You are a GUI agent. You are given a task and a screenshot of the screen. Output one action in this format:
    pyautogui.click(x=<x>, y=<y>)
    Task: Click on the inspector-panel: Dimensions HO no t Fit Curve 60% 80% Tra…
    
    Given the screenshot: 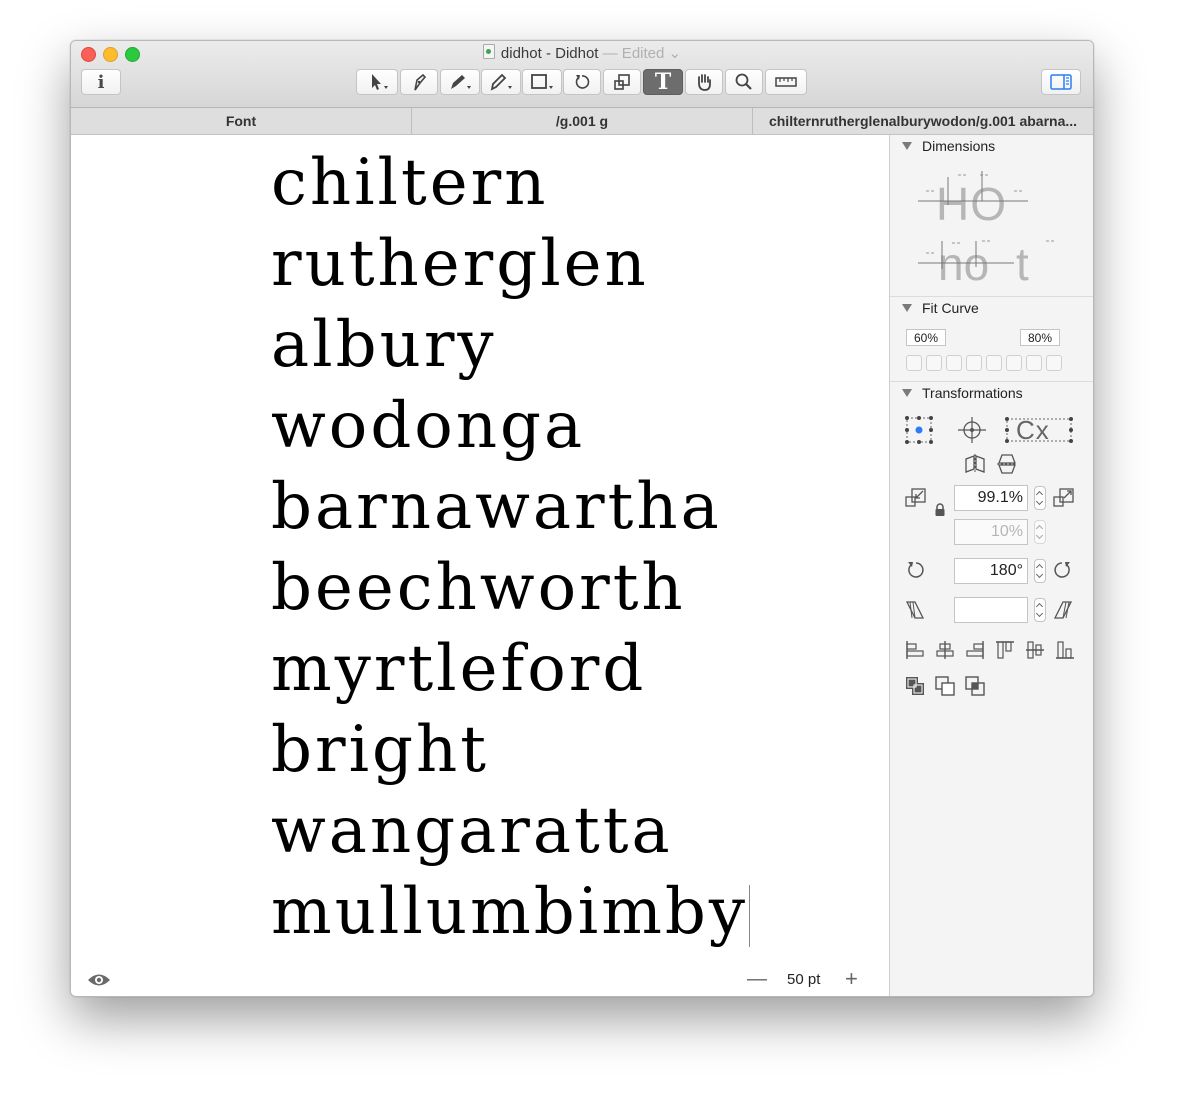 What is the action you would take?
    pyautogui.click(x=991, y=565)
    